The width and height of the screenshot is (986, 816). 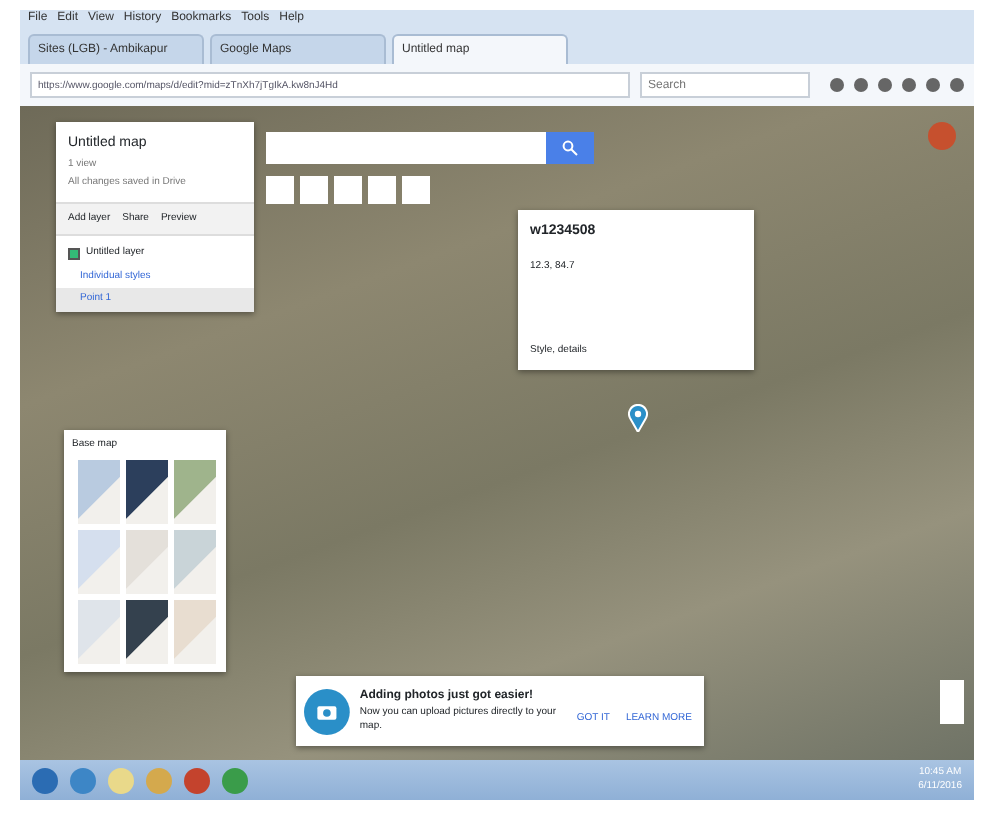 What do you see at coordinates (406, 148) in the screenshot?
I see `map-search-field` at bounding box center [406, 148].